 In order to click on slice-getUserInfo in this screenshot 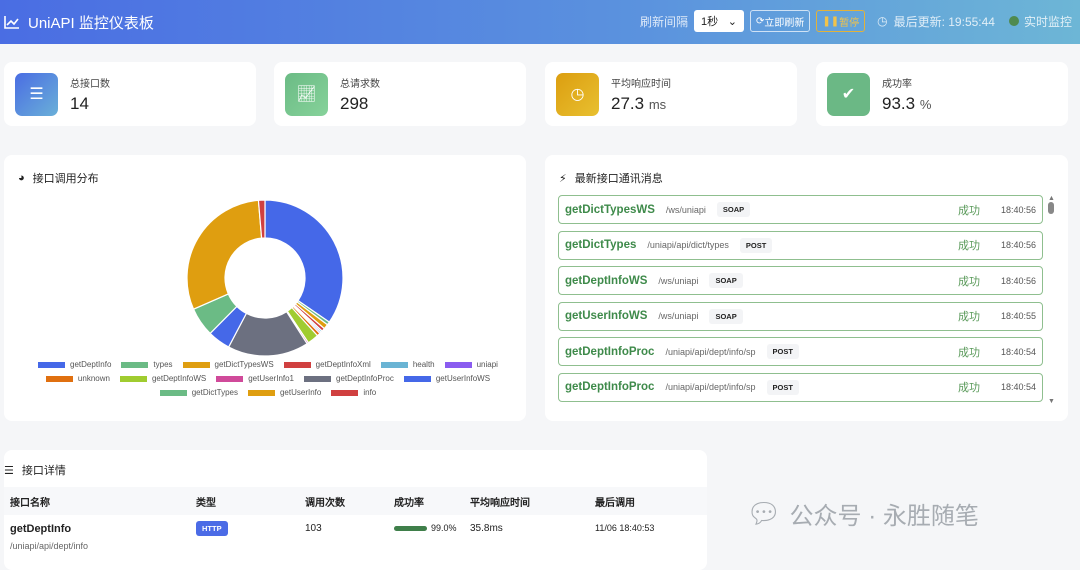, I will do `click(224, 254)`.